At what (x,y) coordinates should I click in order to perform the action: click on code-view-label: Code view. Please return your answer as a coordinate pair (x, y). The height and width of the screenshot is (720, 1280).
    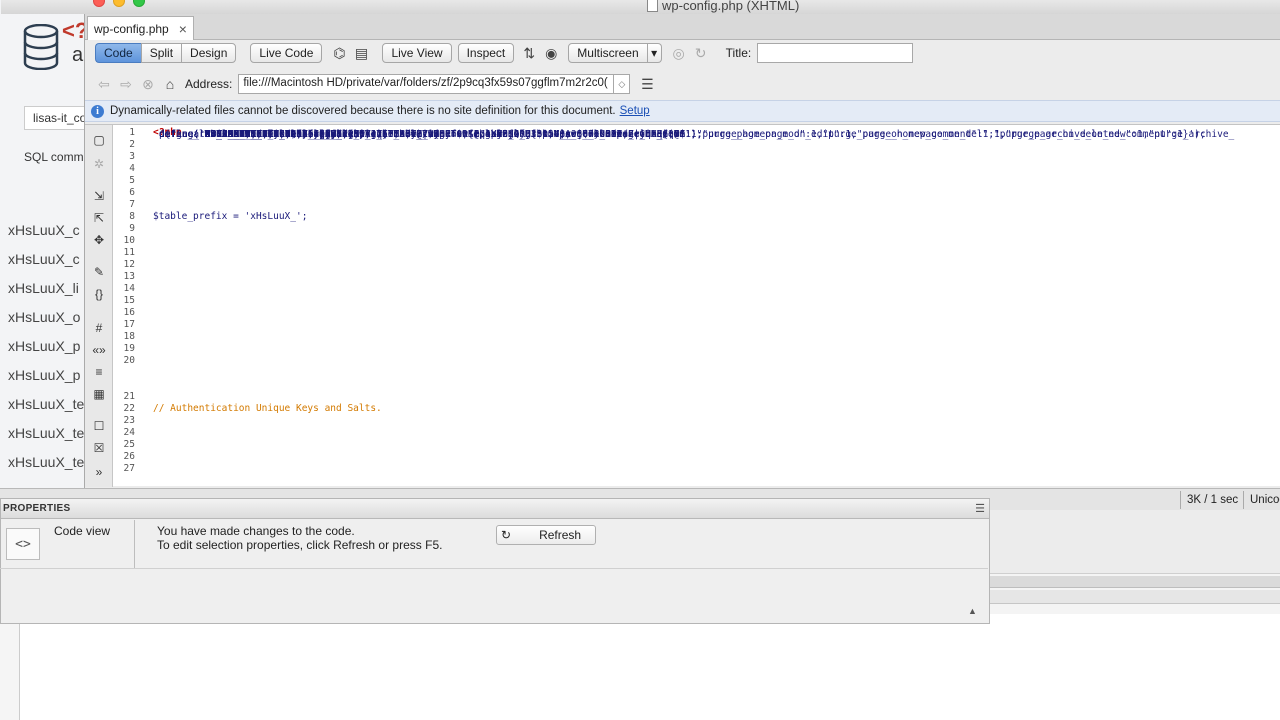
    Looking at the image, I should click on (82, 531).